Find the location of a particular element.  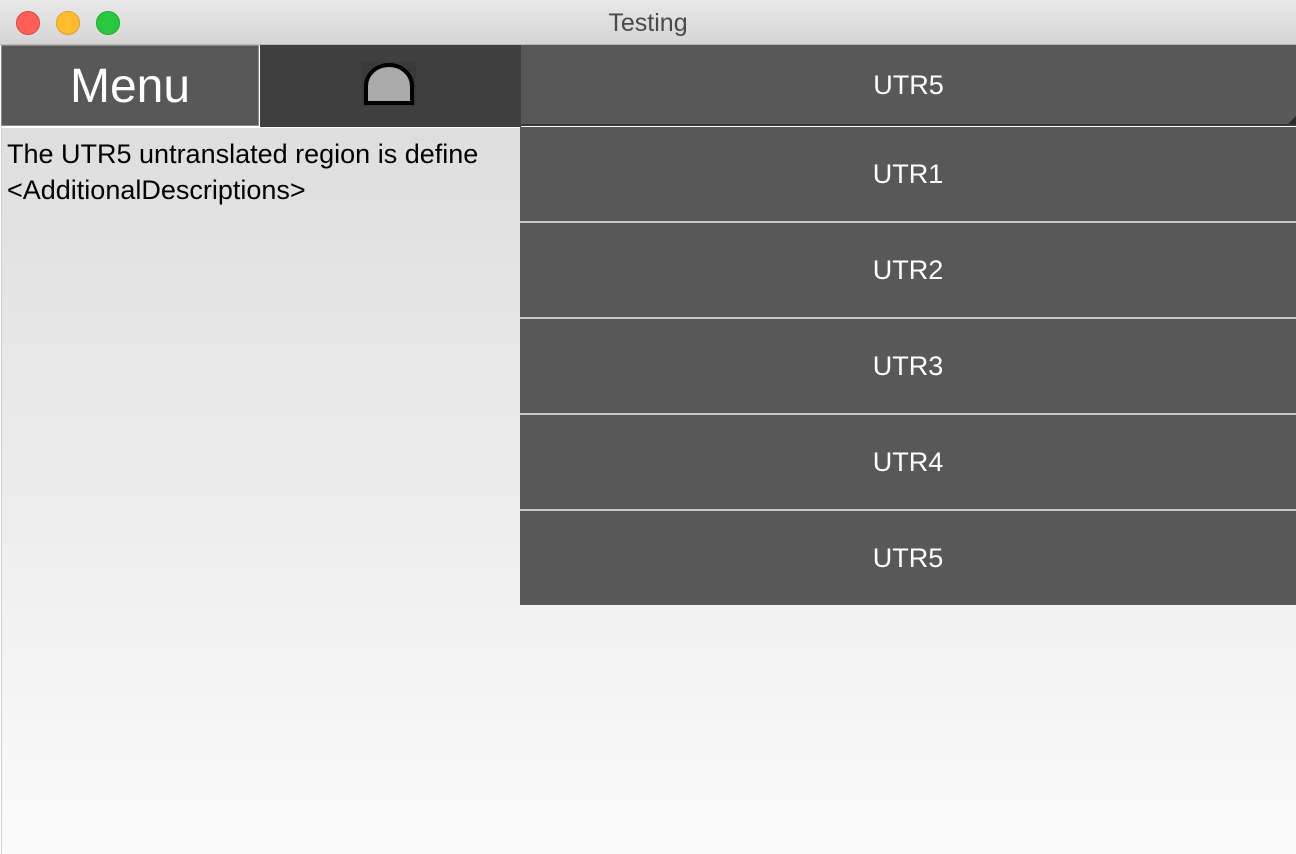

dropdown-option-utr3: UTR3 is located at coordinates (908, 366).